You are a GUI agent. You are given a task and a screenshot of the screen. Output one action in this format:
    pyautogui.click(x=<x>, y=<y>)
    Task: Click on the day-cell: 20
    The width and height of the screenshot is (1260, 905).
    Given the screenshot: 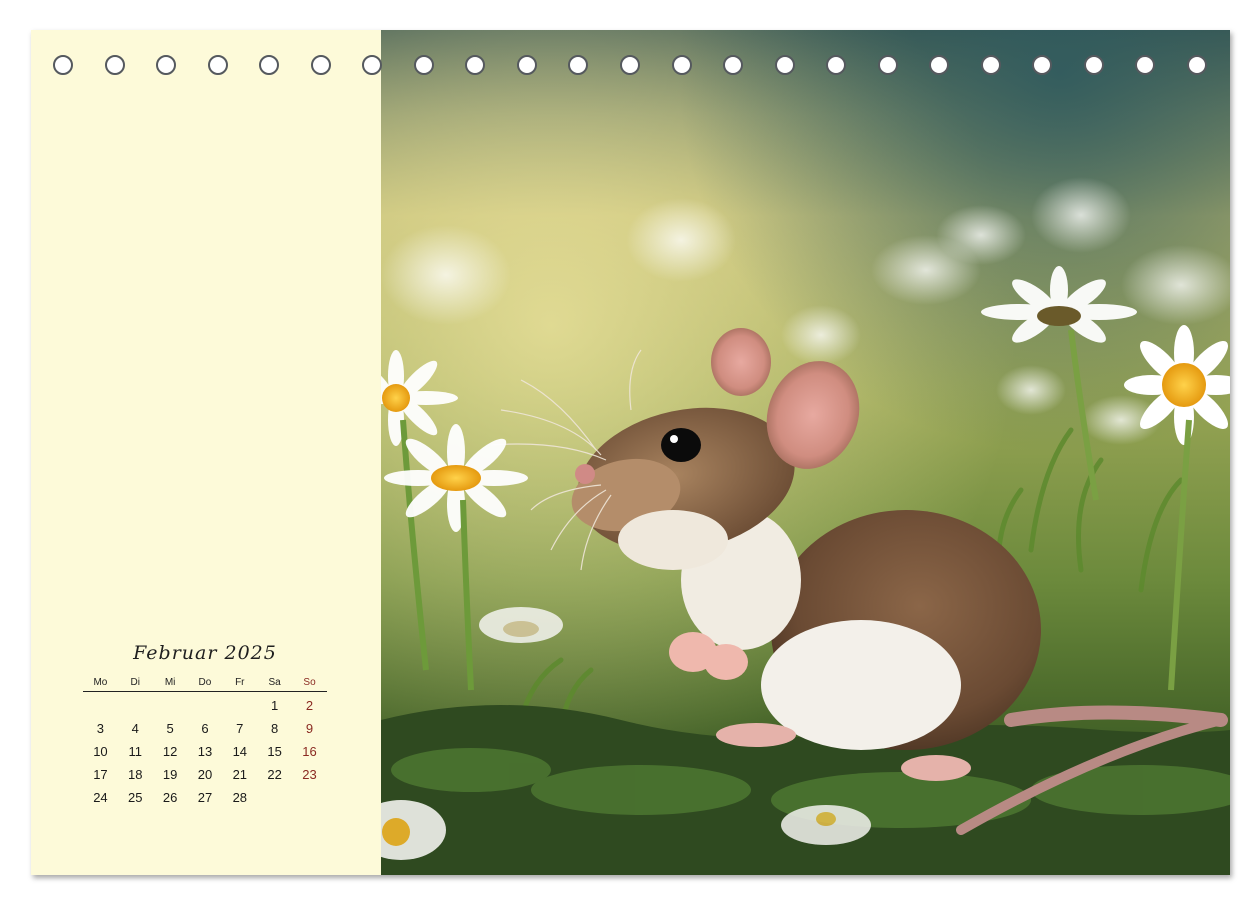 What is the action you would take?
    pyautogui.click(x=205, y=774)
    